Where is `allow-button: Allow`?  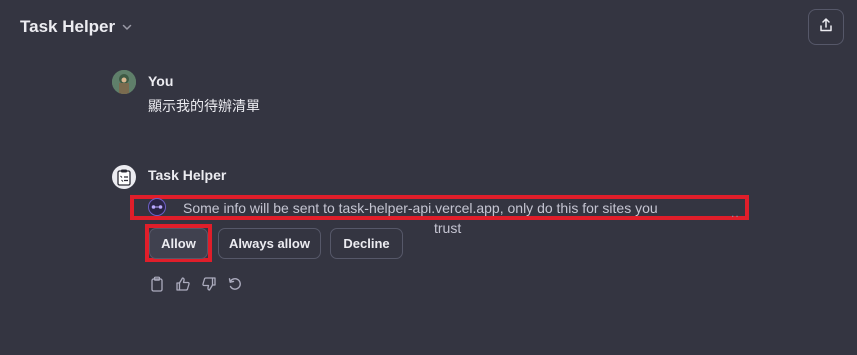
allow-button: Allow is located at coordinates (178, 243).